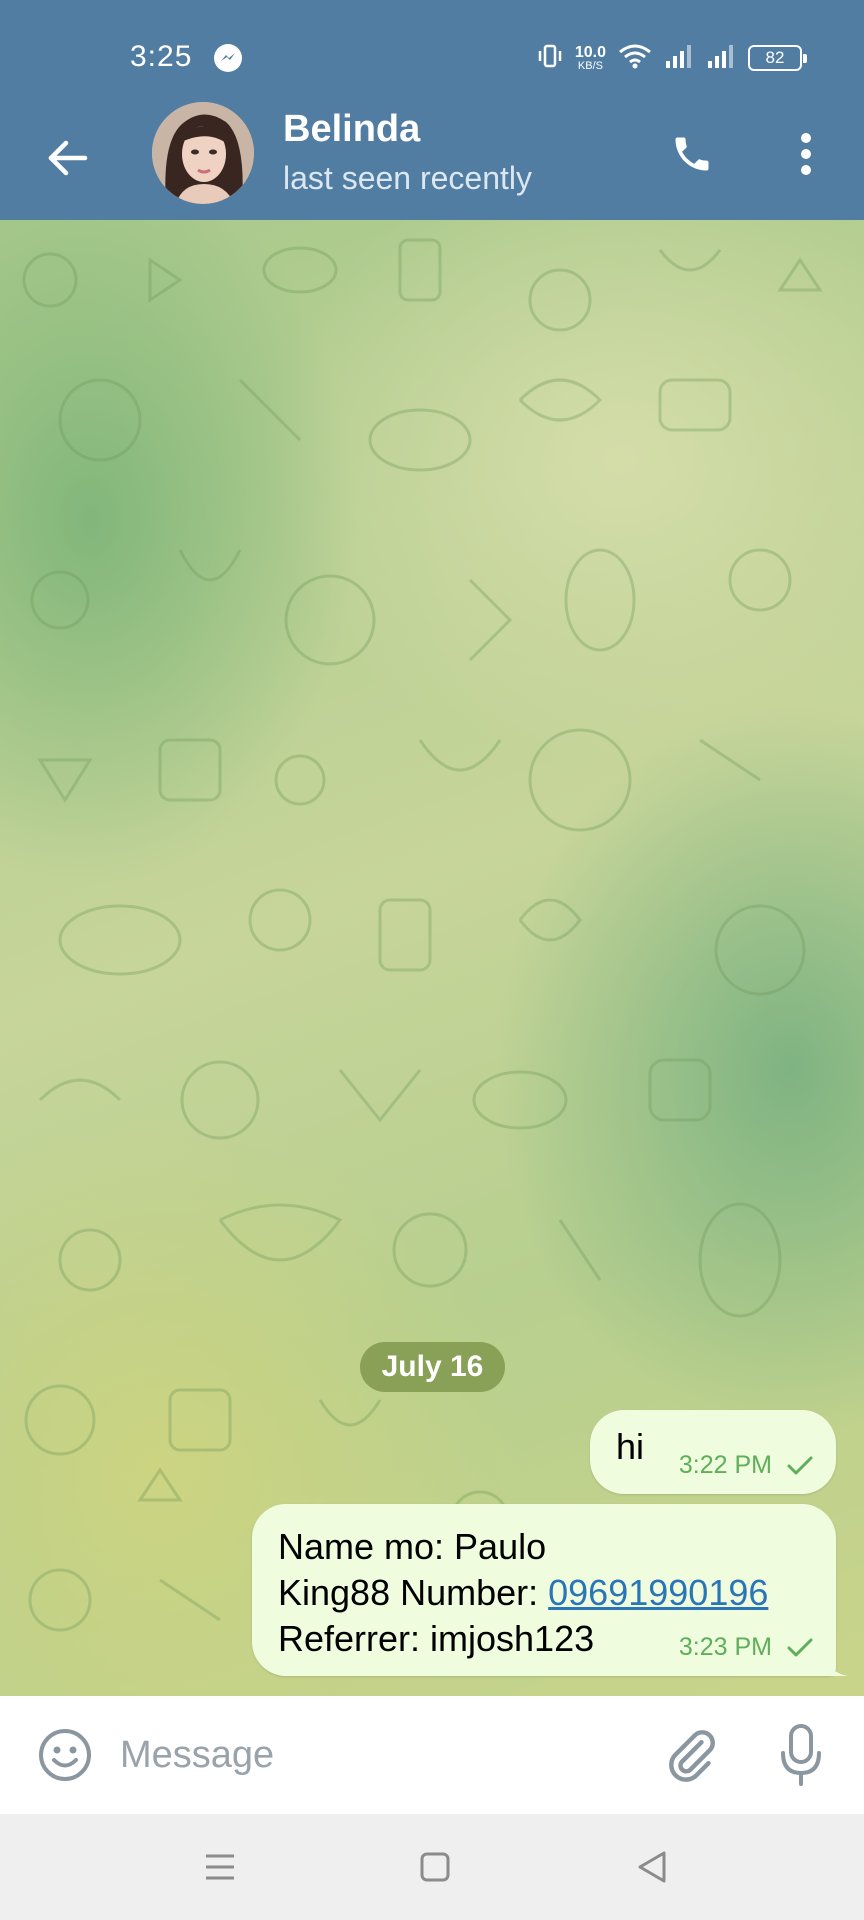 Image resolution: width=864 pixels, height=1920 pixels. Describe the element at coordinates (432, 55) in the screenshot. I see `status-bar: 3:25 10.0 KB/S 82` at that location.